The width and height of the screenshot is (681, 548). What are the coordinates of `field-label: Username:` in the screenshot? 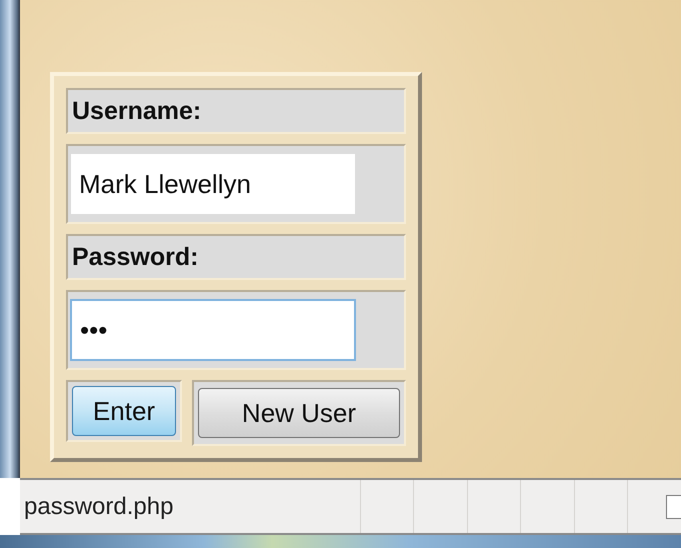 It's located at (137, 111).